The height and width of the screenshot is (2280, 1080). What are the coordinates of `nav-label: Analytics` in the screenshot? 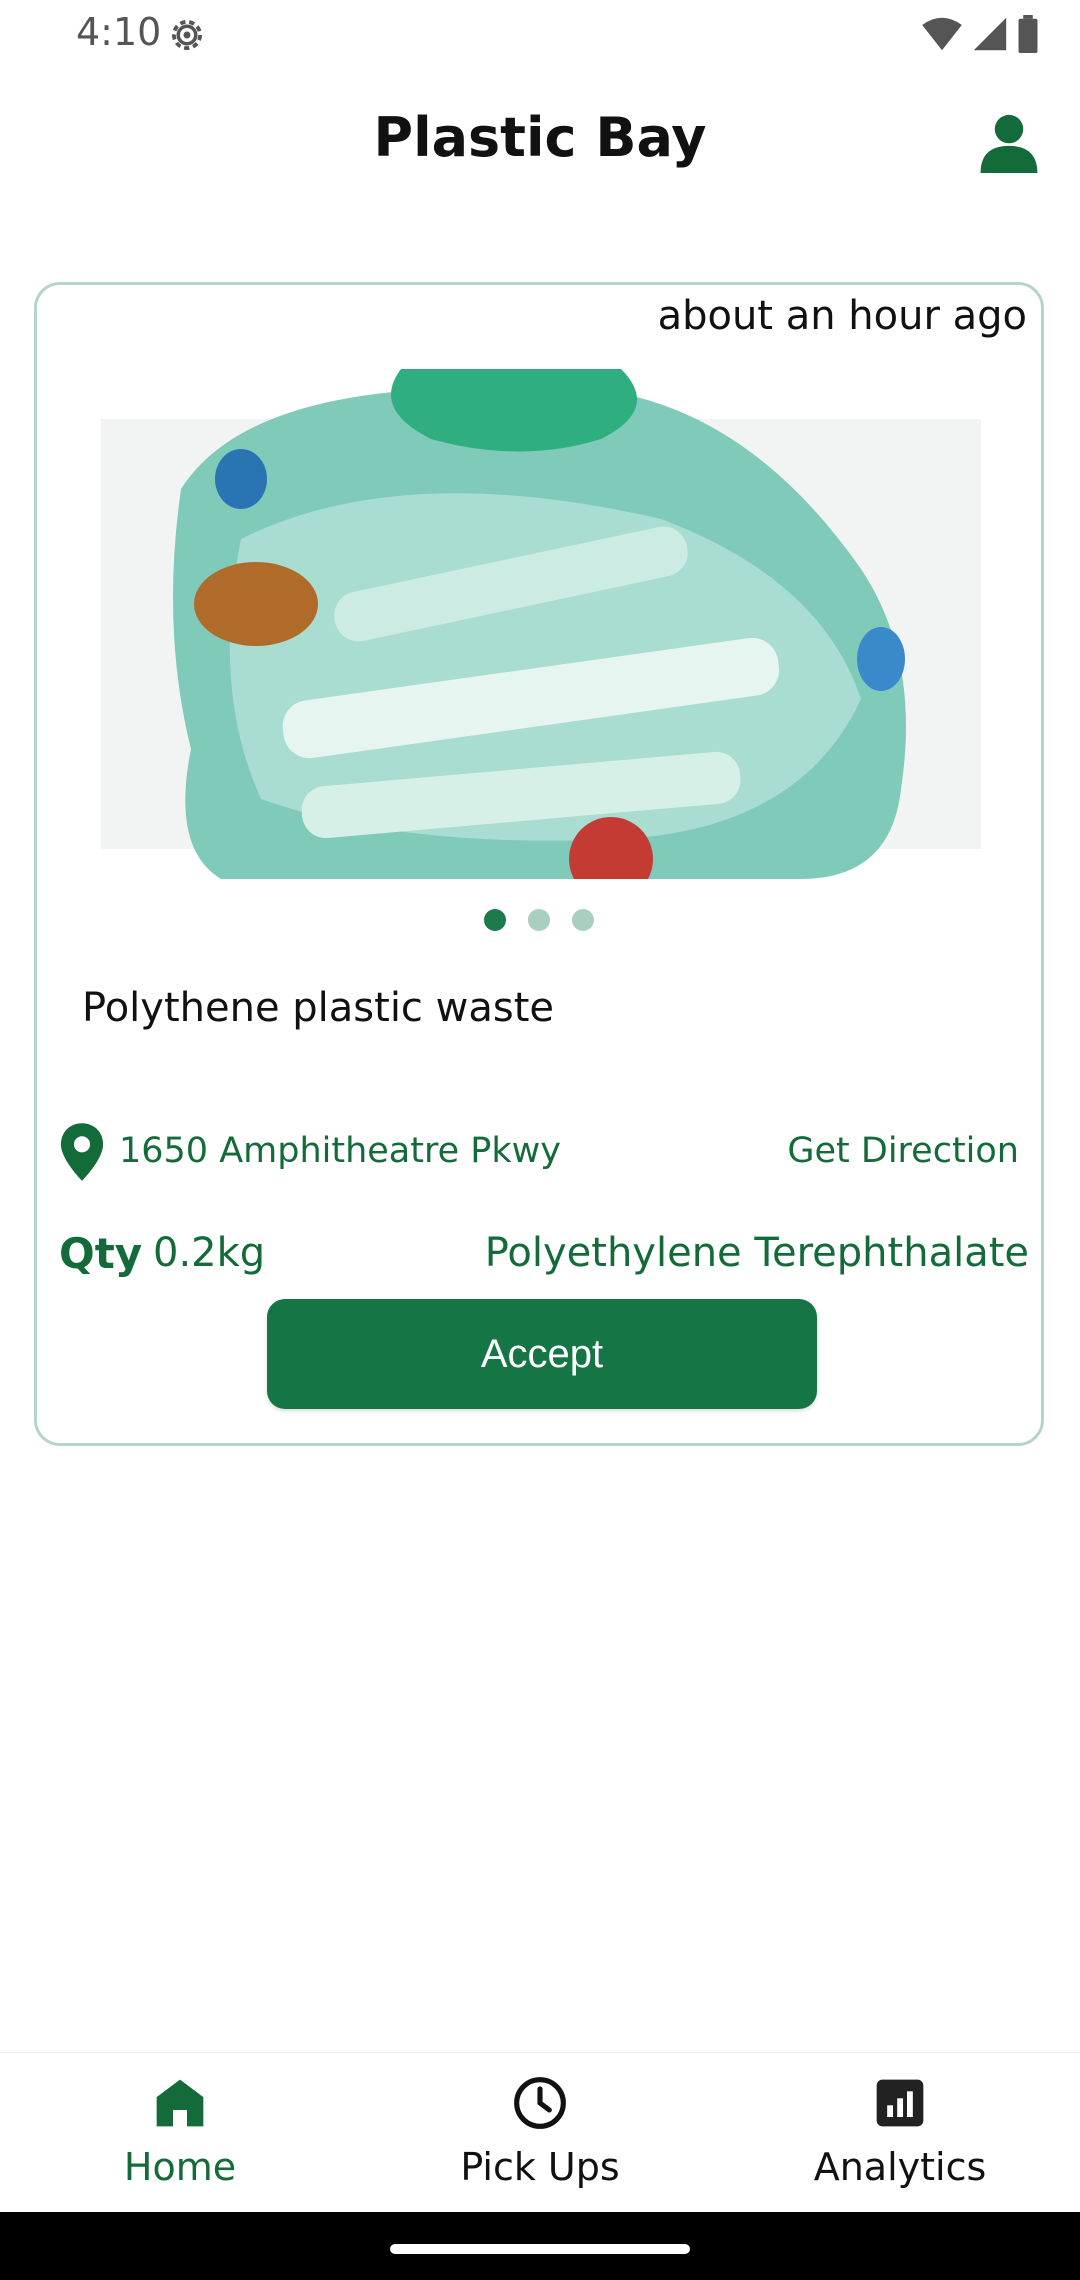 It's located at (900, 2167).